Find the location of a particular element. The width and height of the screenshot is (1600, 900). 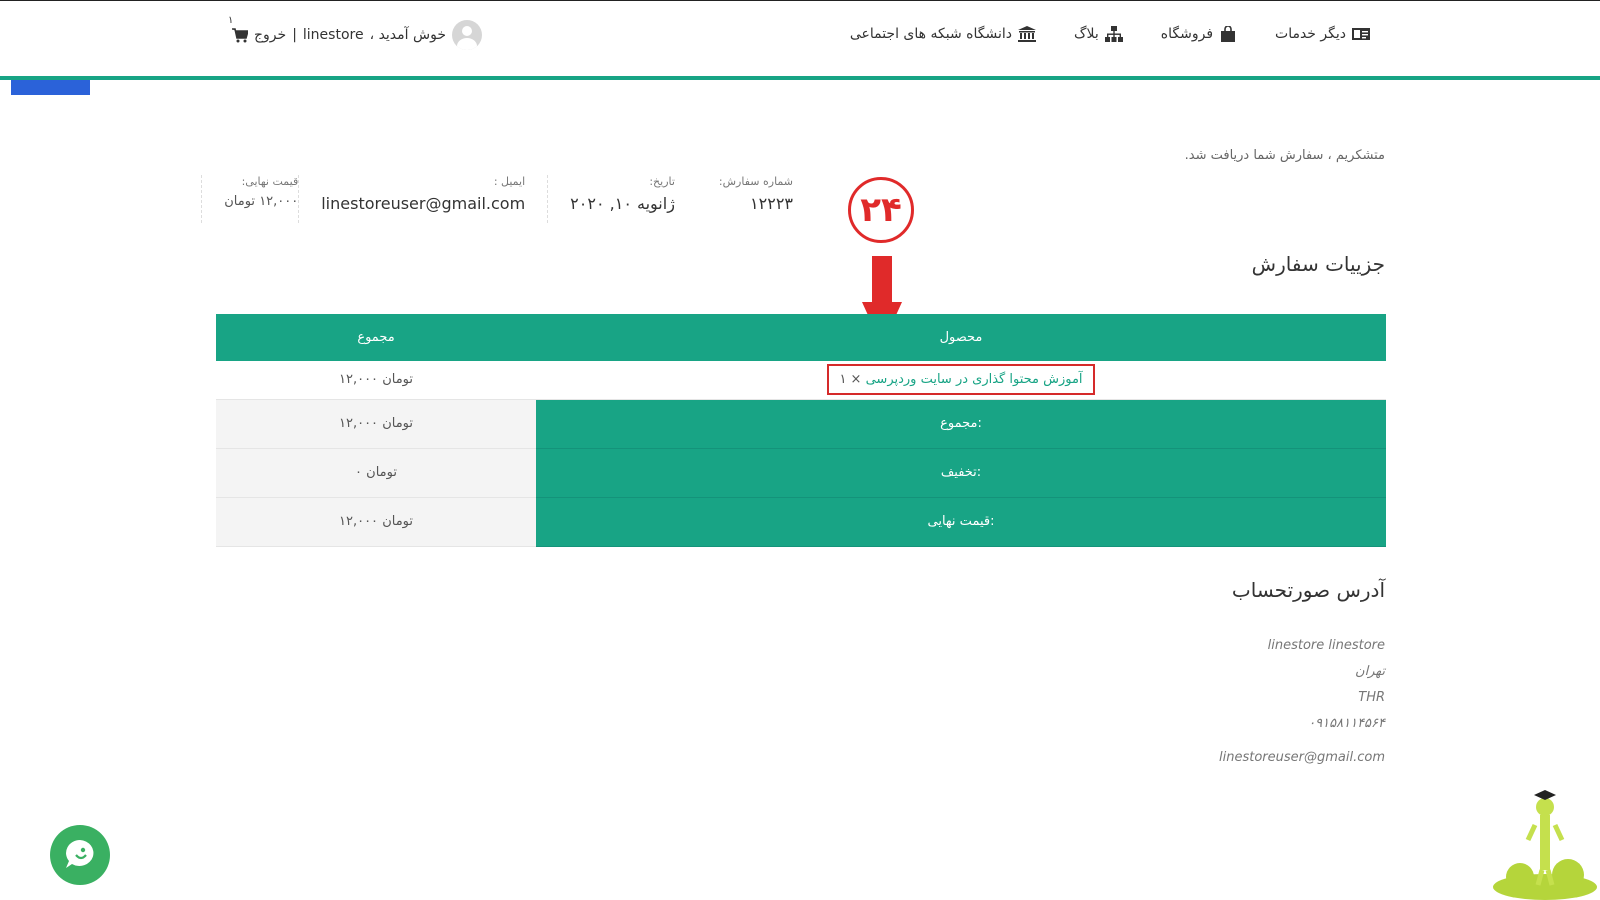

overview-email-value: linestoreuser@gmail.com is located at coordinates (423, 203).